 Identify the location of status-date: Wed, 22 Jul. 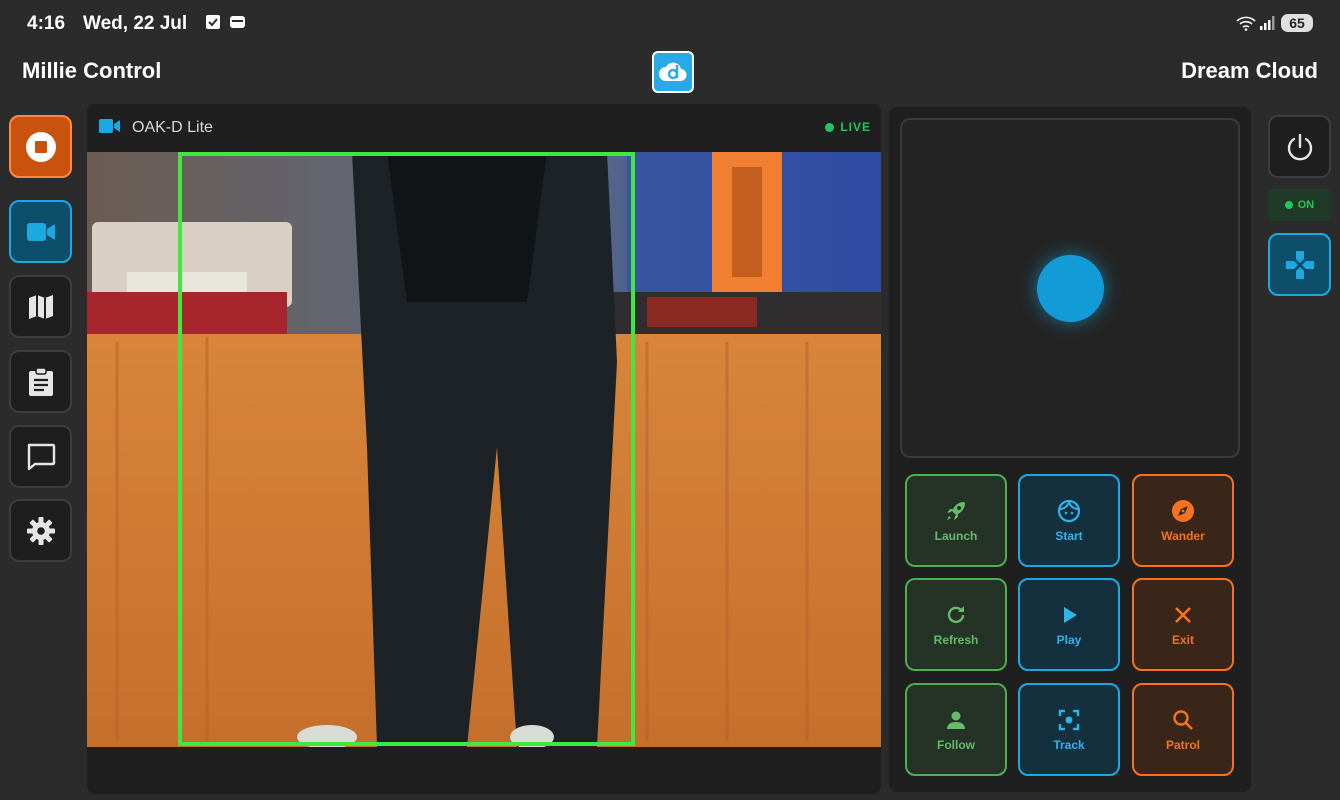
(135, 23).